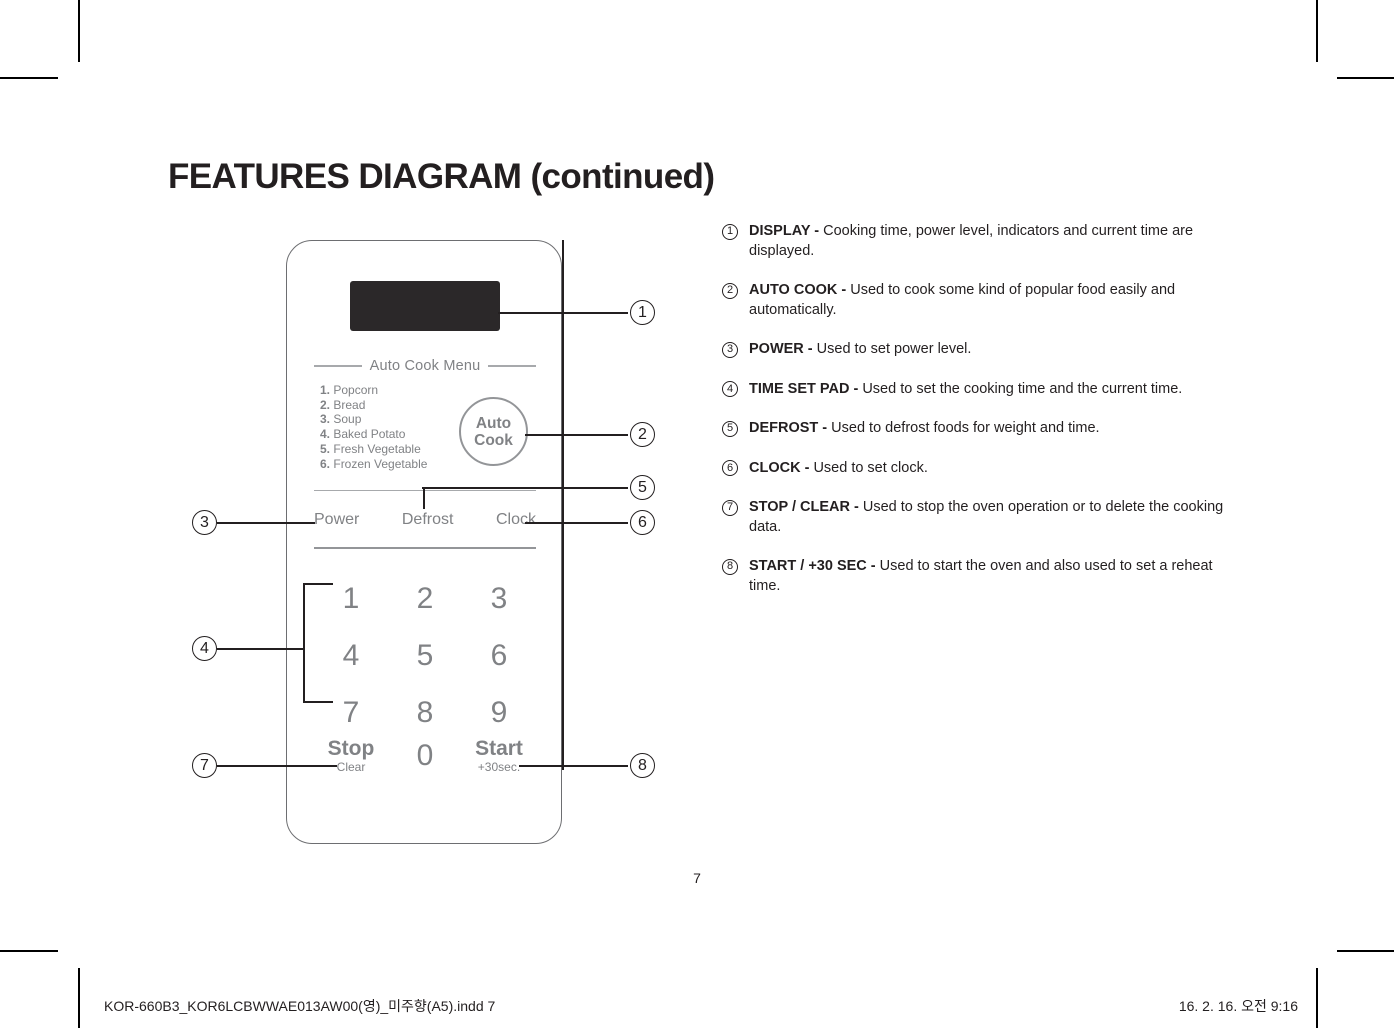  What do you see at coordinates (318, 584) in the screenshot?
I see `leader-line-4-top` at bounding box center [318, 584].